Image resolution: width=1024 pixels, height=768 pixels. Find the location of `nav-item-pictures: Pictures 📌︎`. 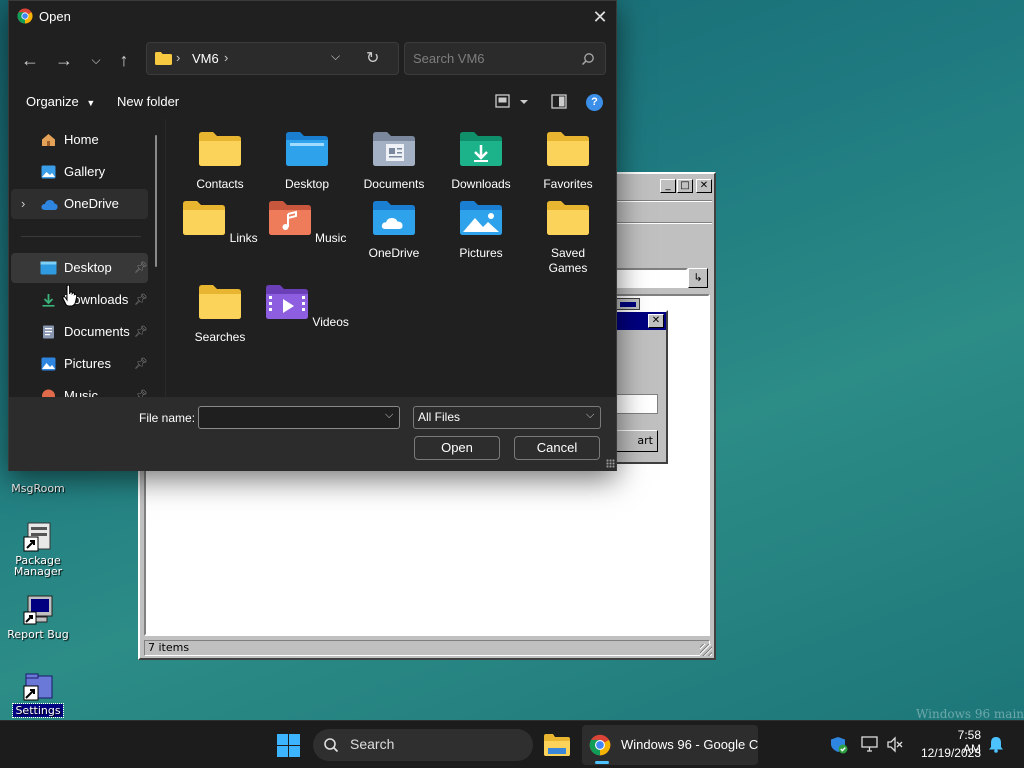

nav-item-pictures: Pictures 📌︎ is located at coordinates (79, 364).